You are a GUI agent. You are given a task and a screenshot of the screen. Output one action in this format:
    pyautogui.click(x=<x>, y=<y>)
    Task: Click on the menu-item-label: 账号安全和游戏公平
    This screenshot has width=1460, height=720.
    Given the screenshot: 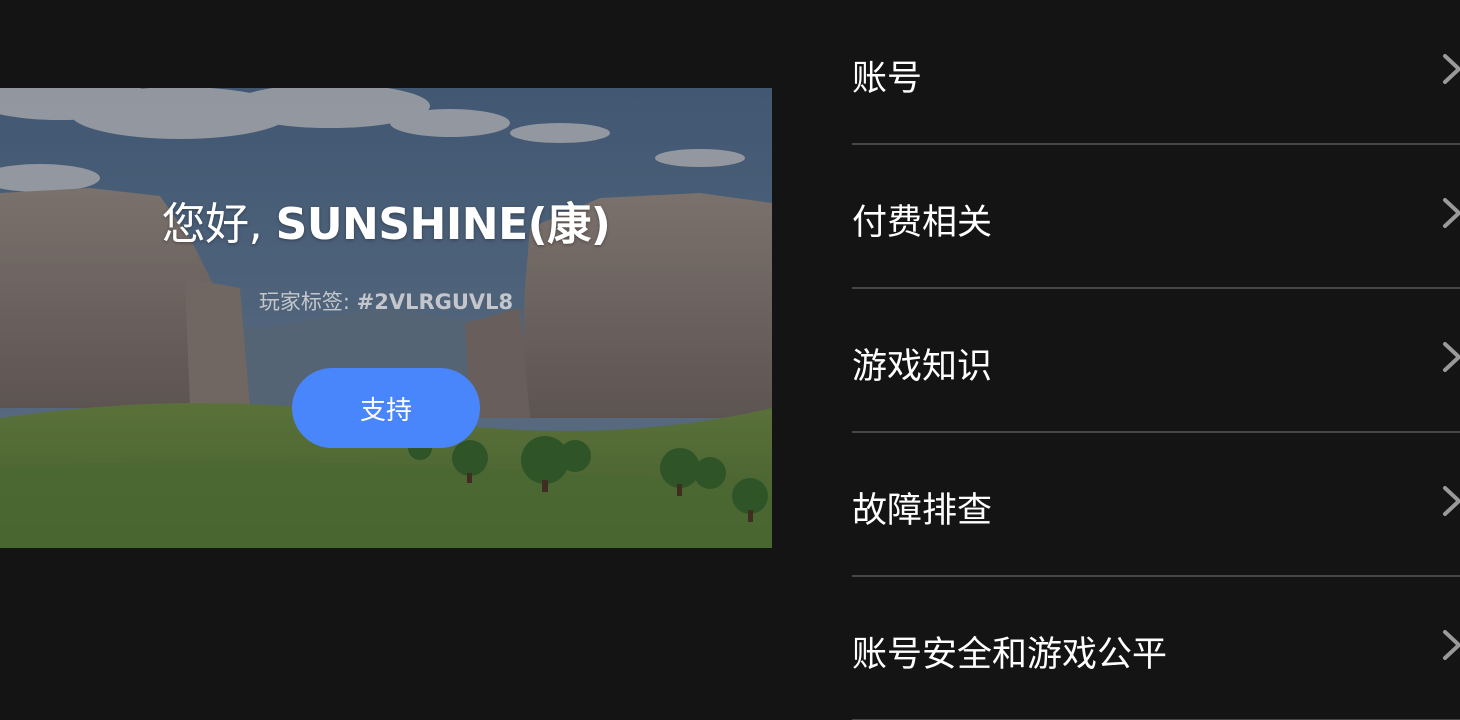 What is the action you would take?
    pyautogui.click(x=1010, y=655)
    